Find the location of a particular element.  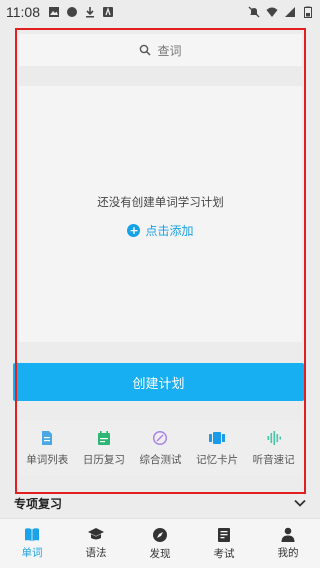

cards-icon is located at coordinates (217, 437).